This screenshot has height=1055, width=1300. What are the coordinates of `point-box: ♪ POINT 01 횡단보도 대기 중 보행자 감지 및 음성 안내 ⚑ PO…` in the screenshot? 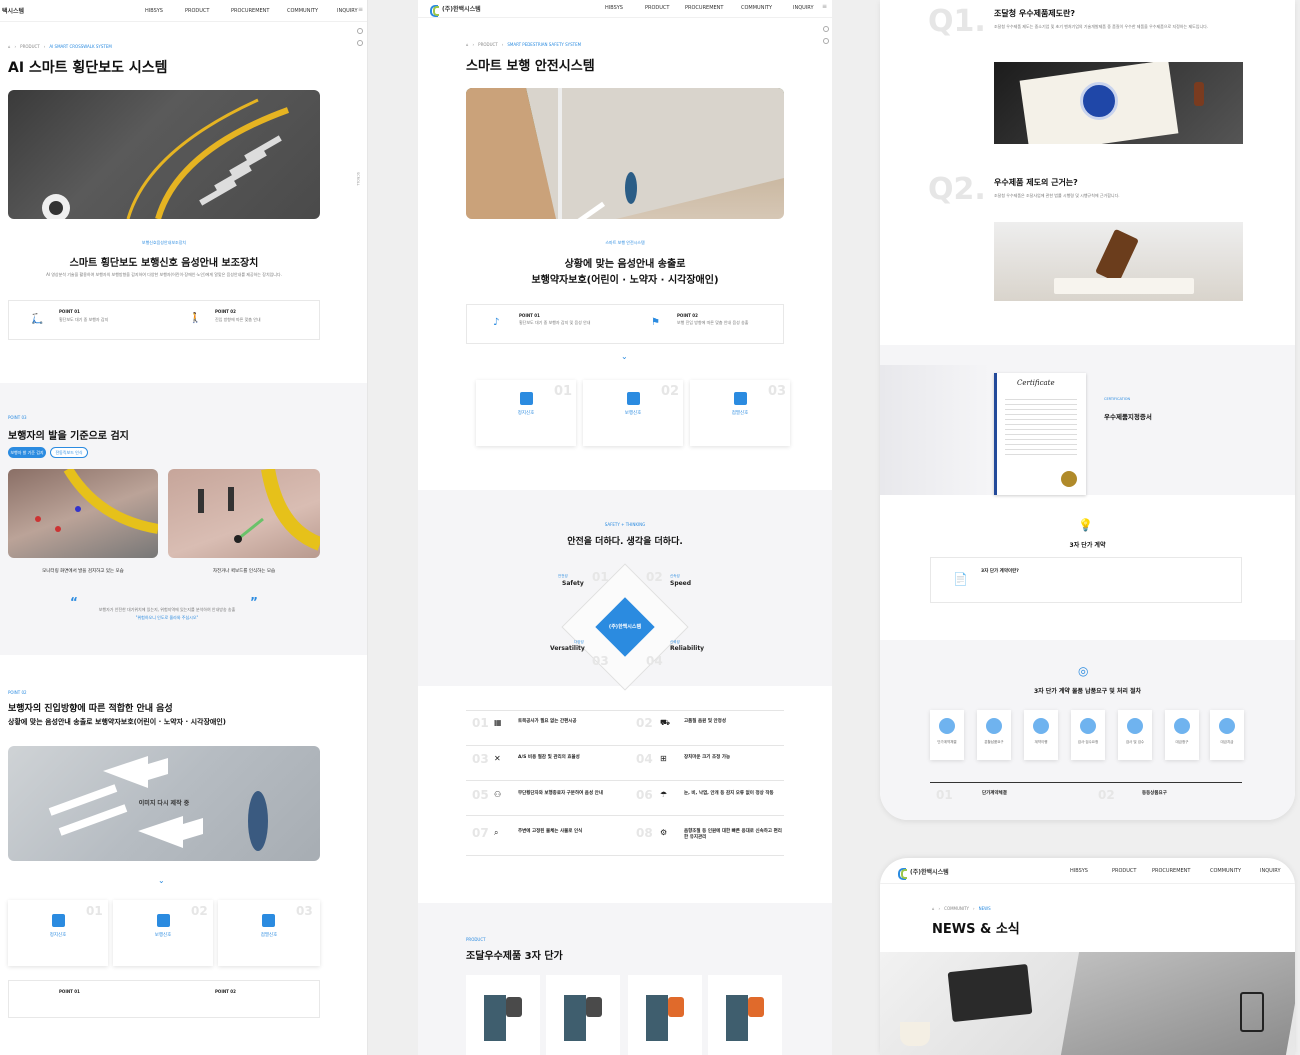 It's located at (625, 324).